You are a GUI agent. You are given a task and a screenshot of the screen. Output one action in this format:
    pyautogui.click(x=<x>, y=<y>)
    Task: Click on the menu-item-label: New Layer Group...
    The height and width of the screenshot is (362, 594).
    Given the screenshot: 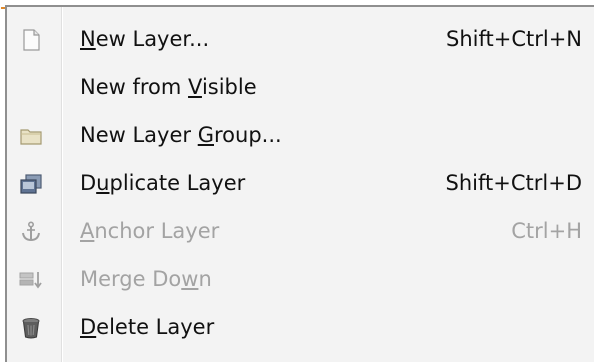 What is the action you would take?
    pyautogui.click(x=181, y=135)
    